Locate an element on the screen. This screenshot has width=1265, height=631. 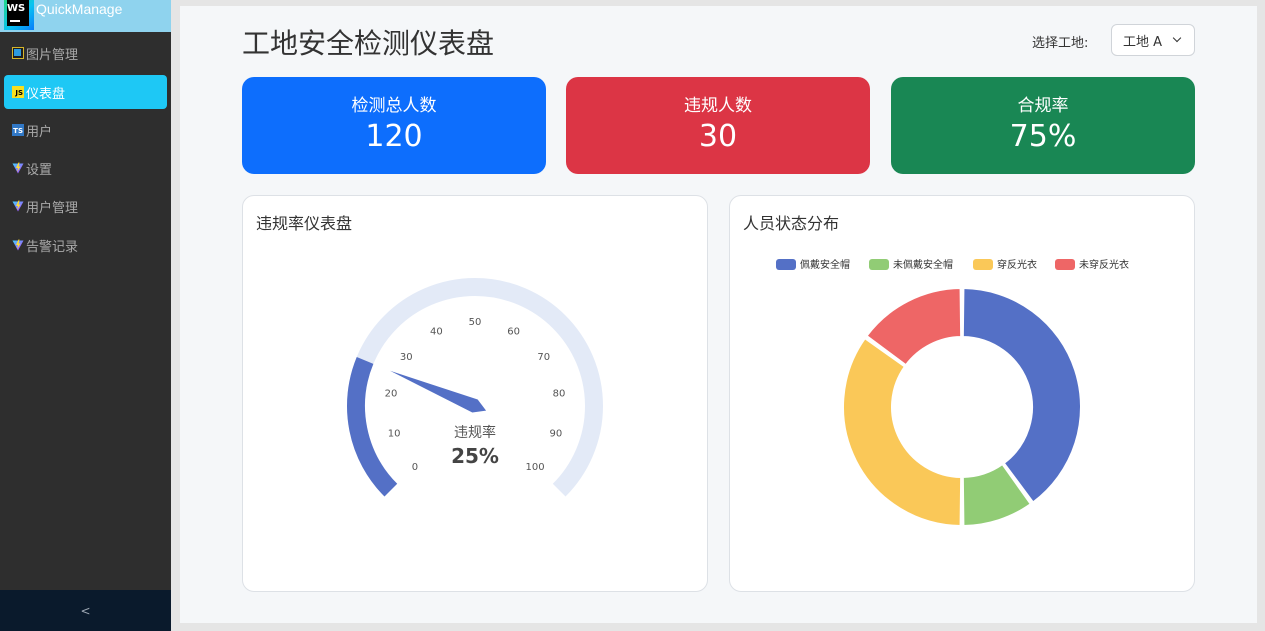
sidebar-item-label: 用户 is located at coordinates (39, 132).